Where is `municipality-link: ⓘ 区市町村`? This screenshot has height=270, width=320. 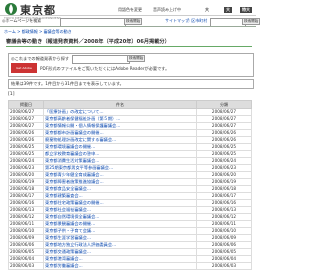
municipality-link: ⓘ 区市町村 is located at coordinates (196, 21).